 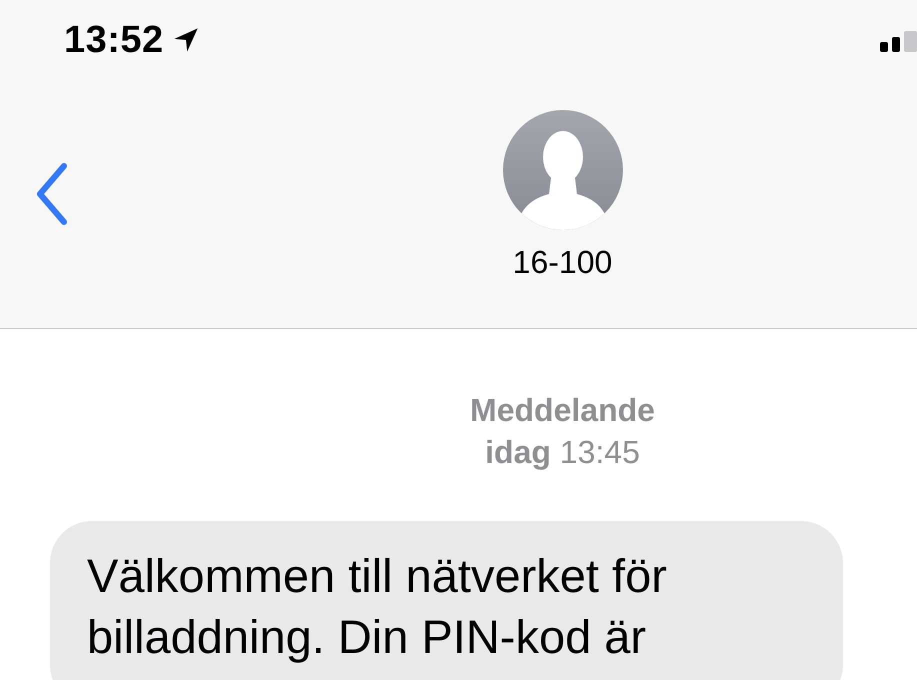 What do you see at coordinates (186, 40) in the screenshot?
I see `location-arrow-icon` at bounding box center [186, 40].